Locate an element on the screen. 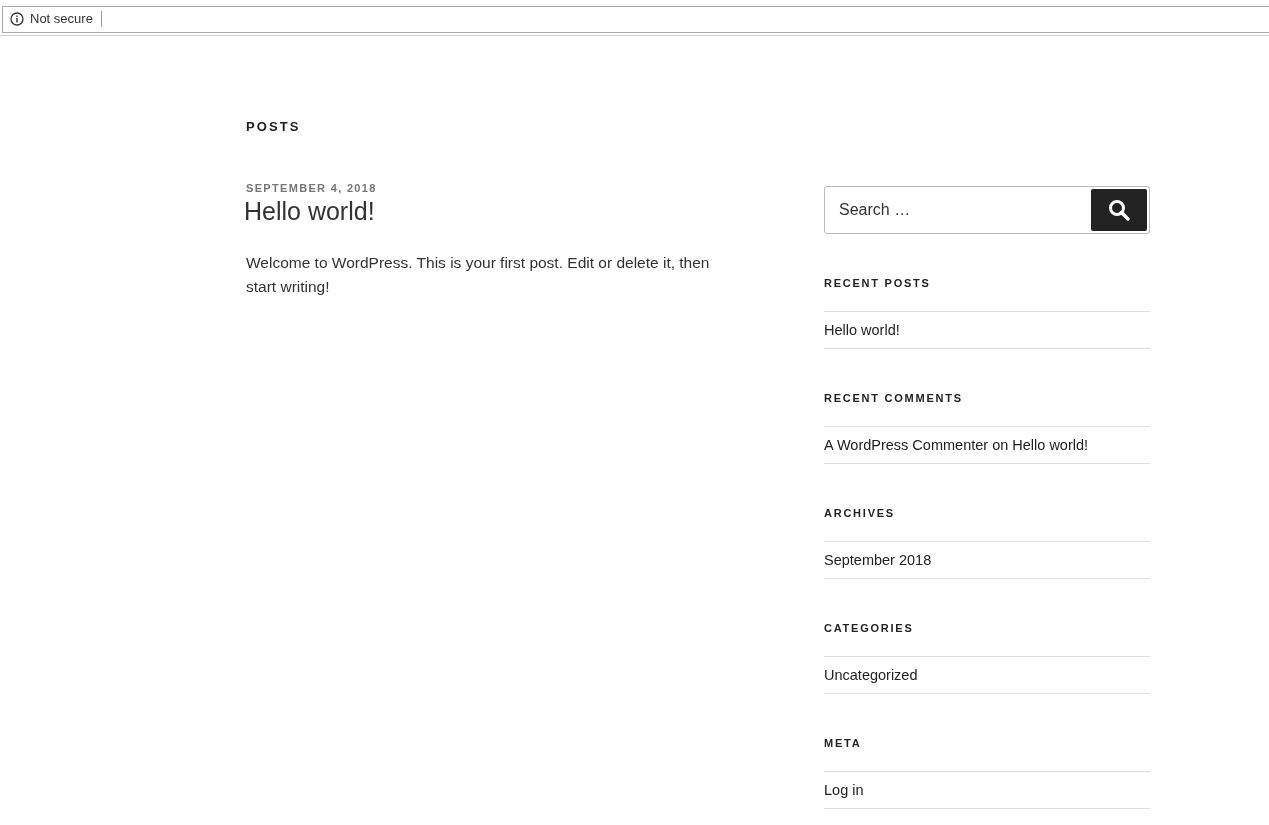 The height and width of the screenshot is (825, 1269). comment-post-link: Hello world! is located at coordinates (1050, 445).